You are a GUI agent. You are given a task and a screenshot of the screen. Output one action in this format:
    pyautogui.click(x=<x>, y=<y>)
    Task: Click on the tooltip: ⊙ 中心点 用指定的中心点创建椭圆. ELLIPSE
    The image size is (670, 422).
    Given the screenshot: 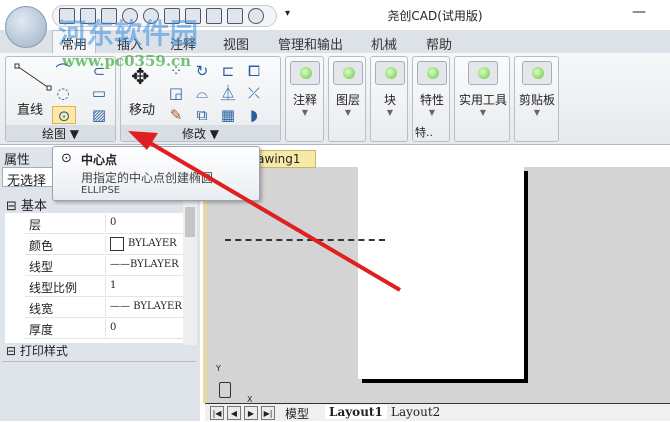 What is the action you would take?
    pyautogui.click(x=156, y=173)
    